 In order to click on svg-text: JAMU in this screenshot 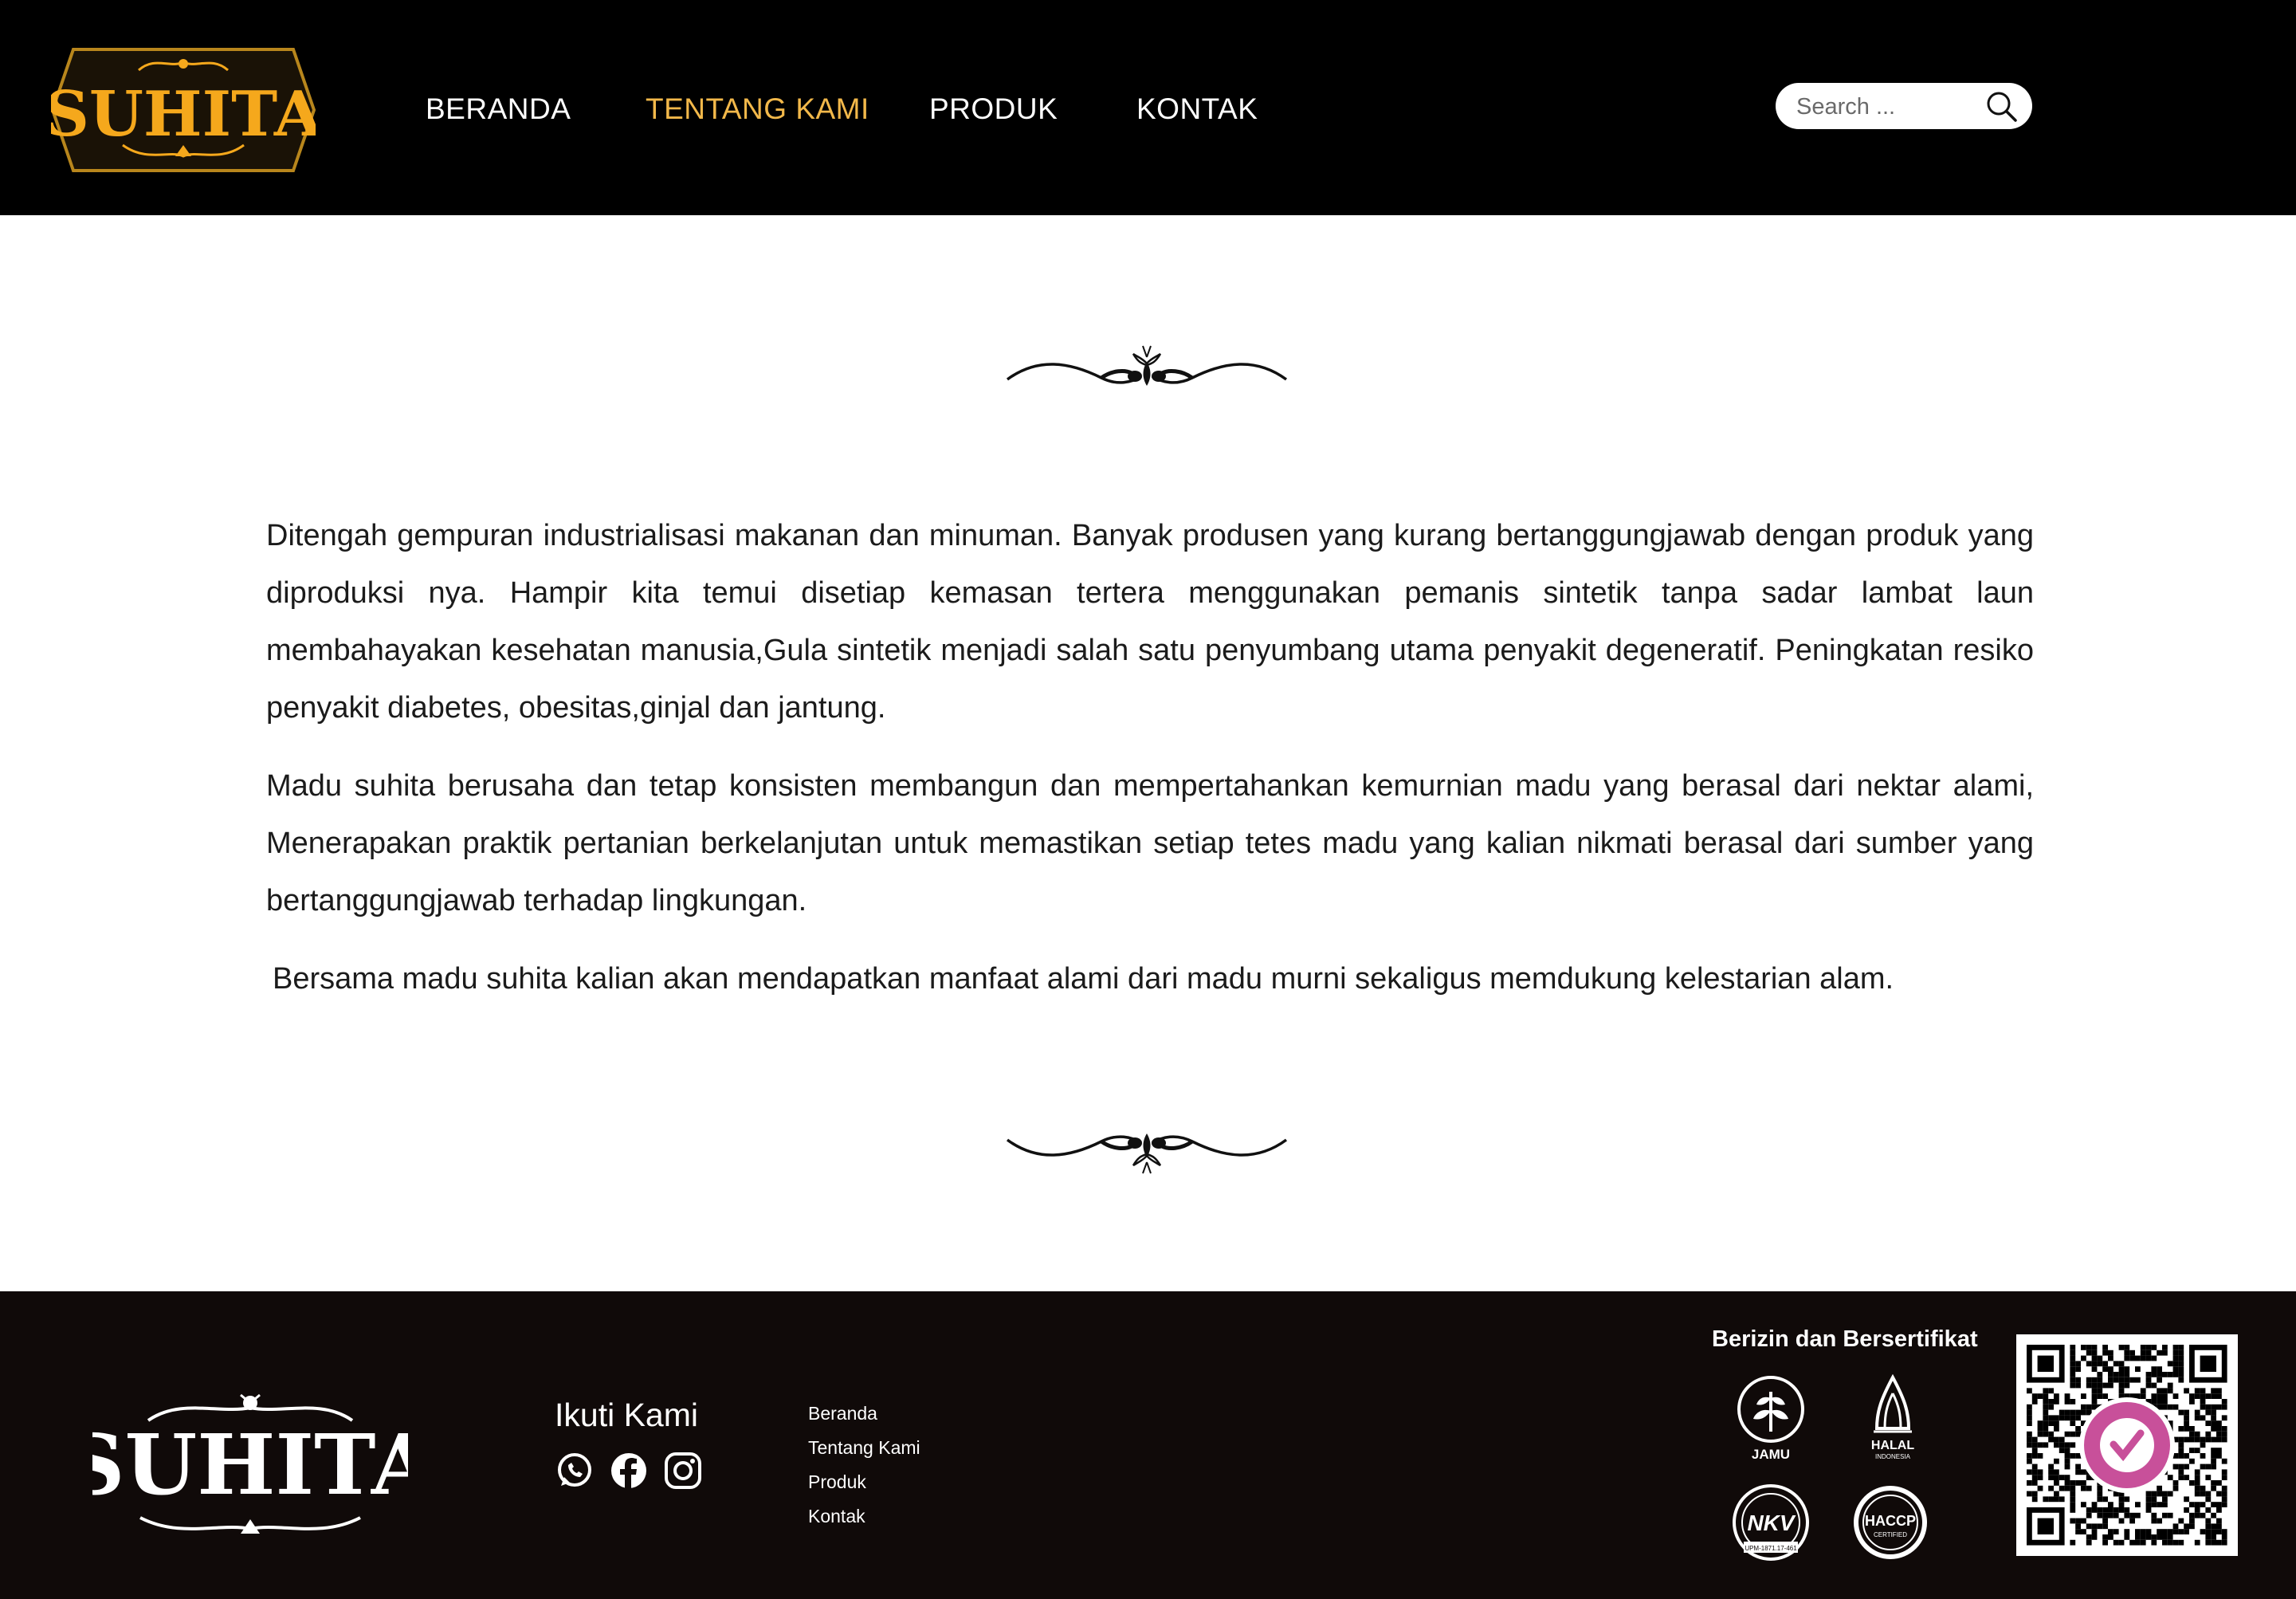, I will do `click(1771, 1454)`.